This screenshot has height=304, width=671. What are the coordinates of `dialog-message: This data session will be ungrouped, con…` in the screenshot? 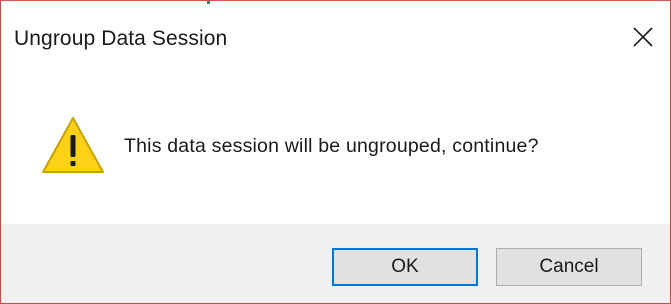 It's located at (331, 146).